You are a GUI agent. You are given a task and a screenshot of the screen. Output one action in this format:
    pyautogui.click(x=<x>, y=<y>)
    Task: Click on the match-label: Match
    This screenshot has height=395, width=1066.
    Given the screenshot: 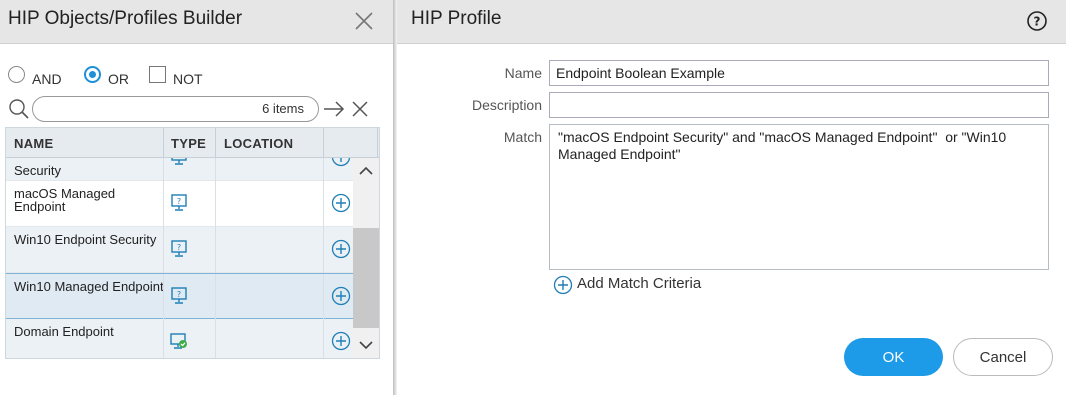 What is the action you would take?
    pyautogui.click(x=522, y=137)
    